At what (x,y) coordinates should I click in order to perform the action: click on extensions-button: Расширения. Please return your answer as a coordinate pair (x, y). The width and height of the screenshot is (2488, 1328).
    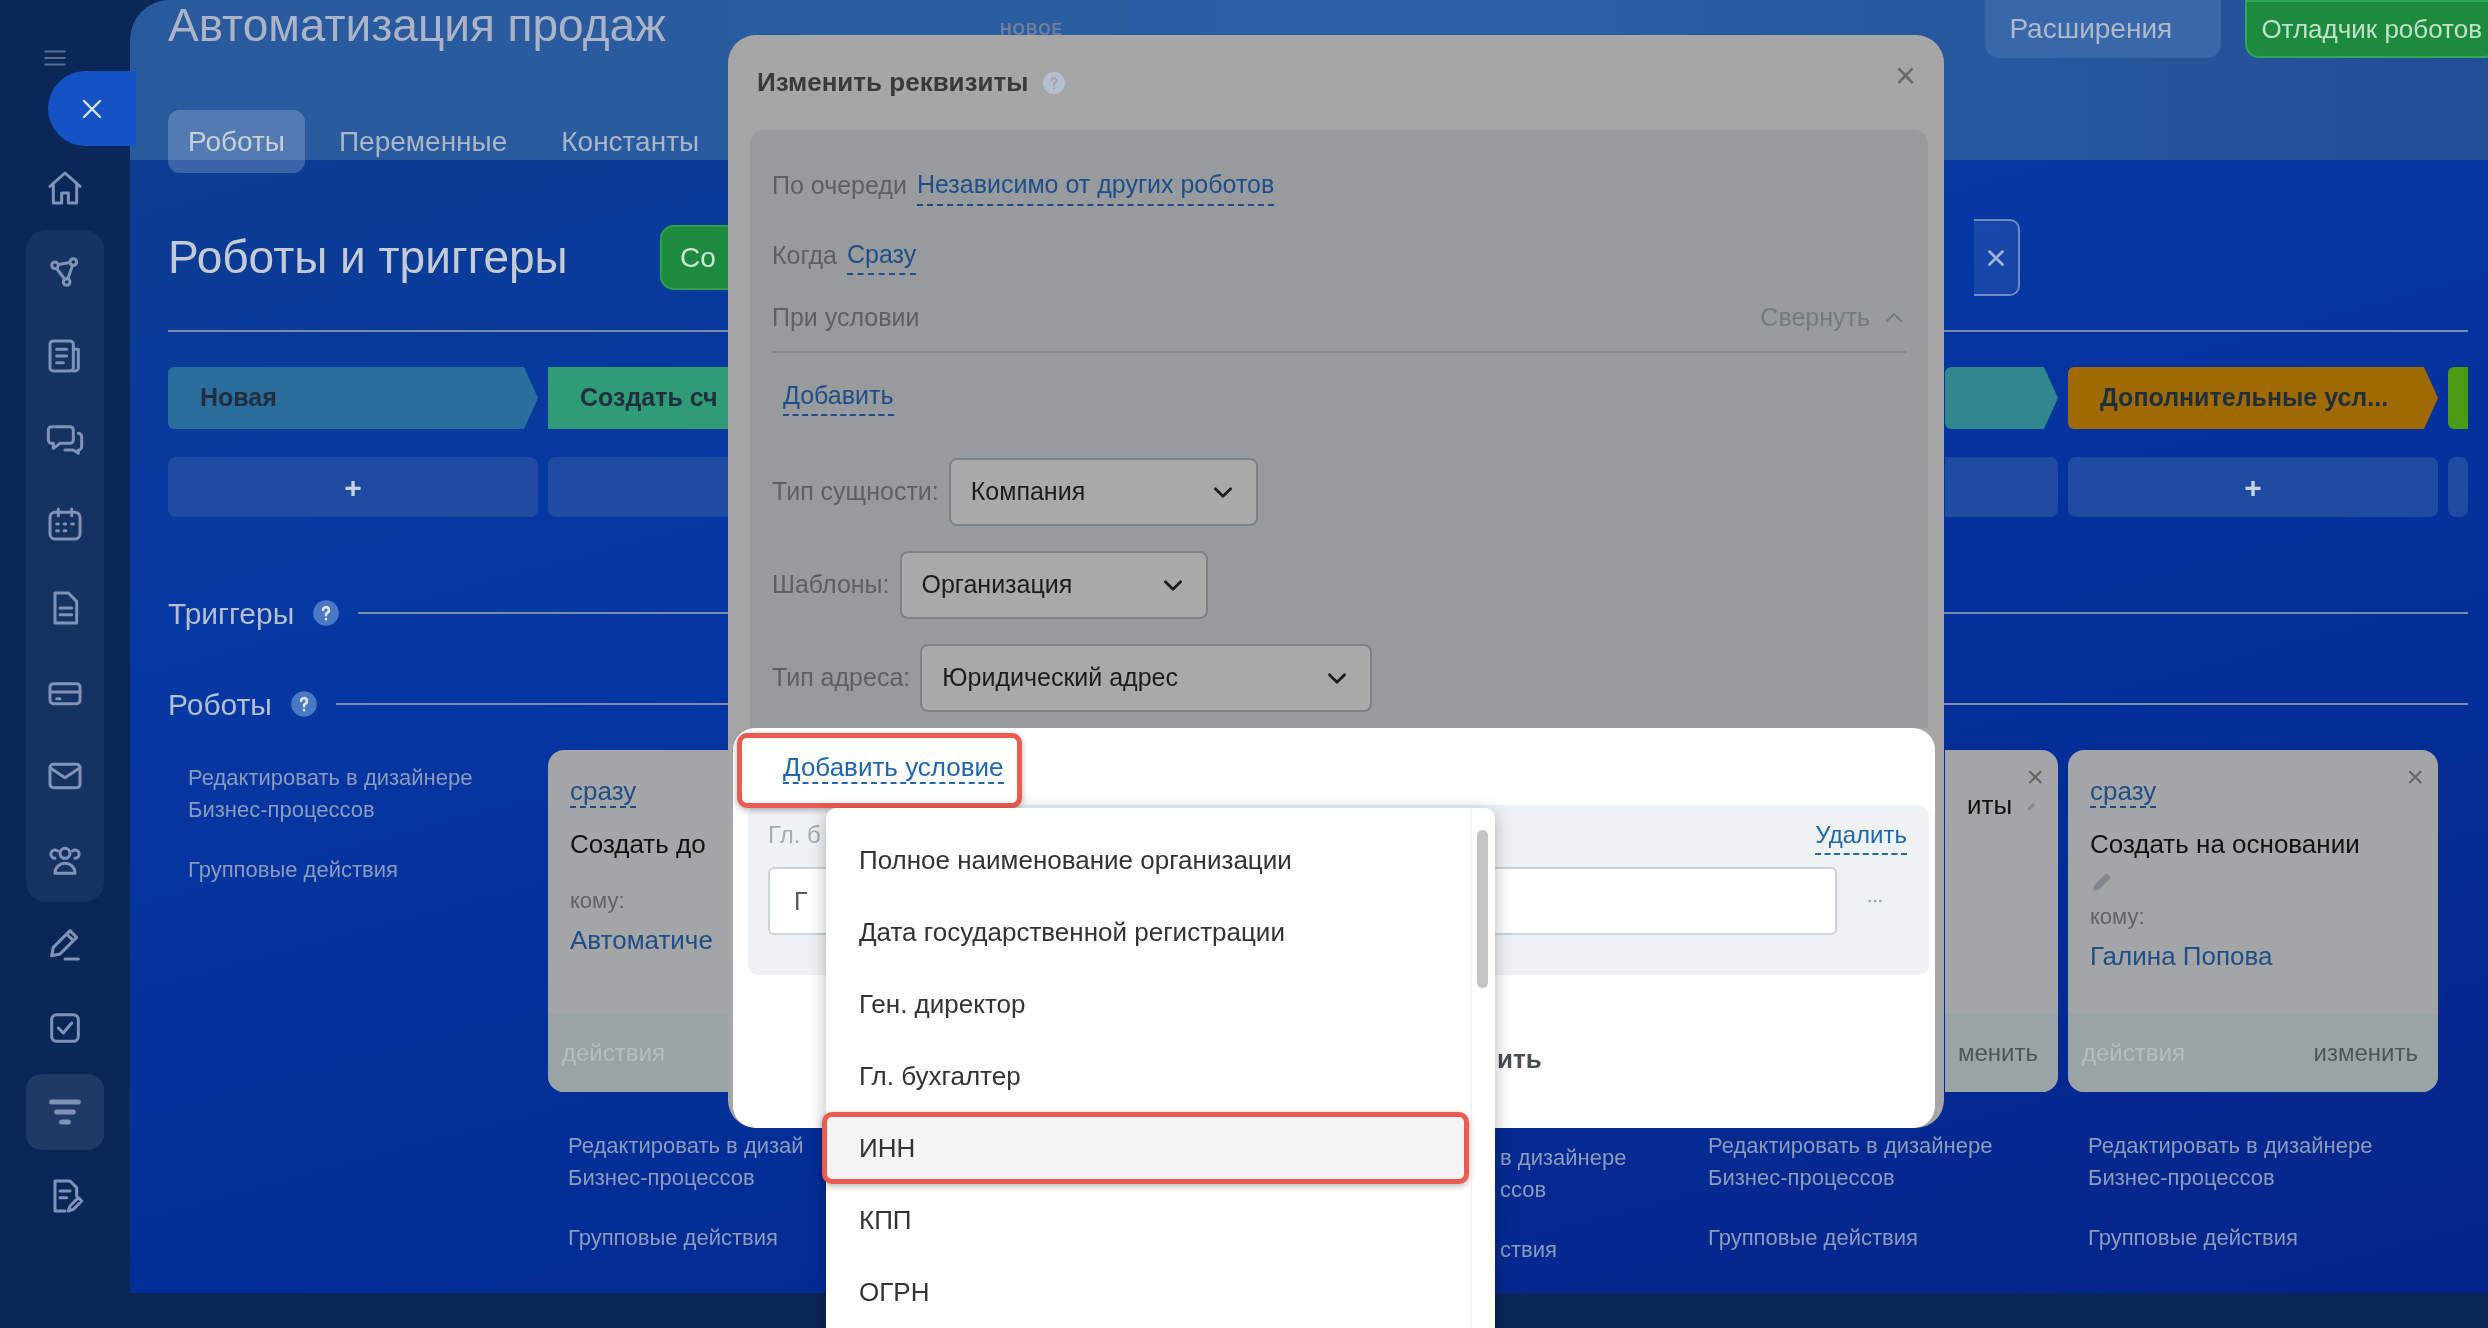
    Looking at the image, I should click on (2103, 29).